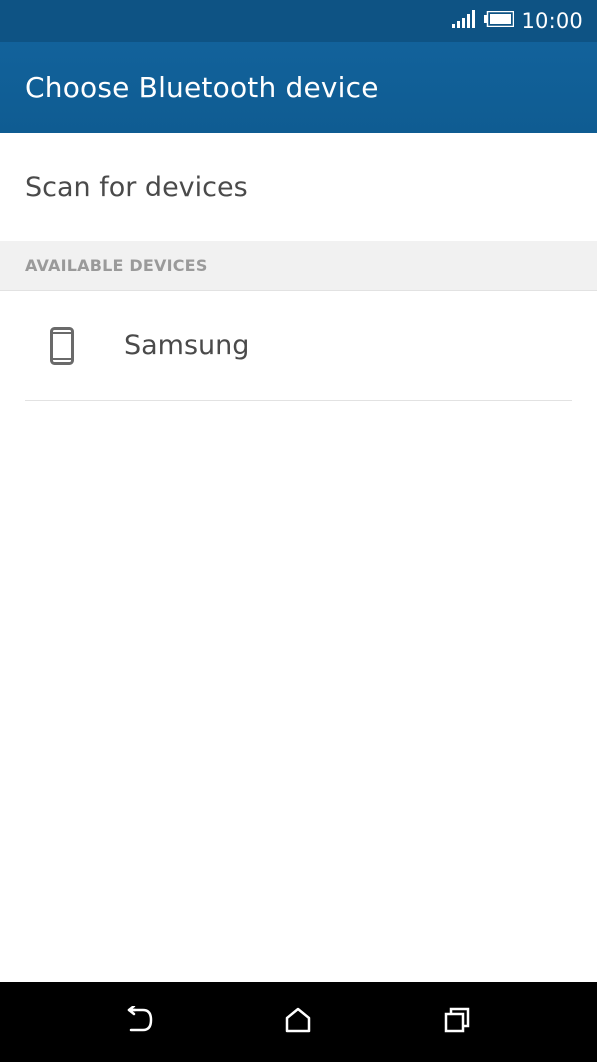  I want to click on navigation-bar, so click(298, 1022).